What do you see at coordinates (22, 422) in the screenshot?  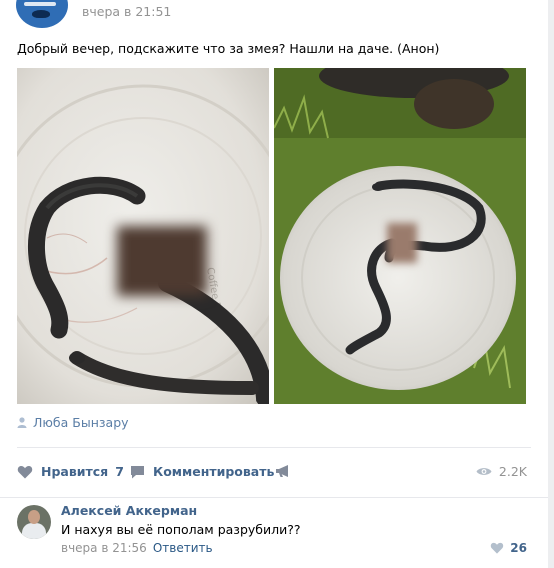 I see `person-icon` at bounding box center [22, 422].